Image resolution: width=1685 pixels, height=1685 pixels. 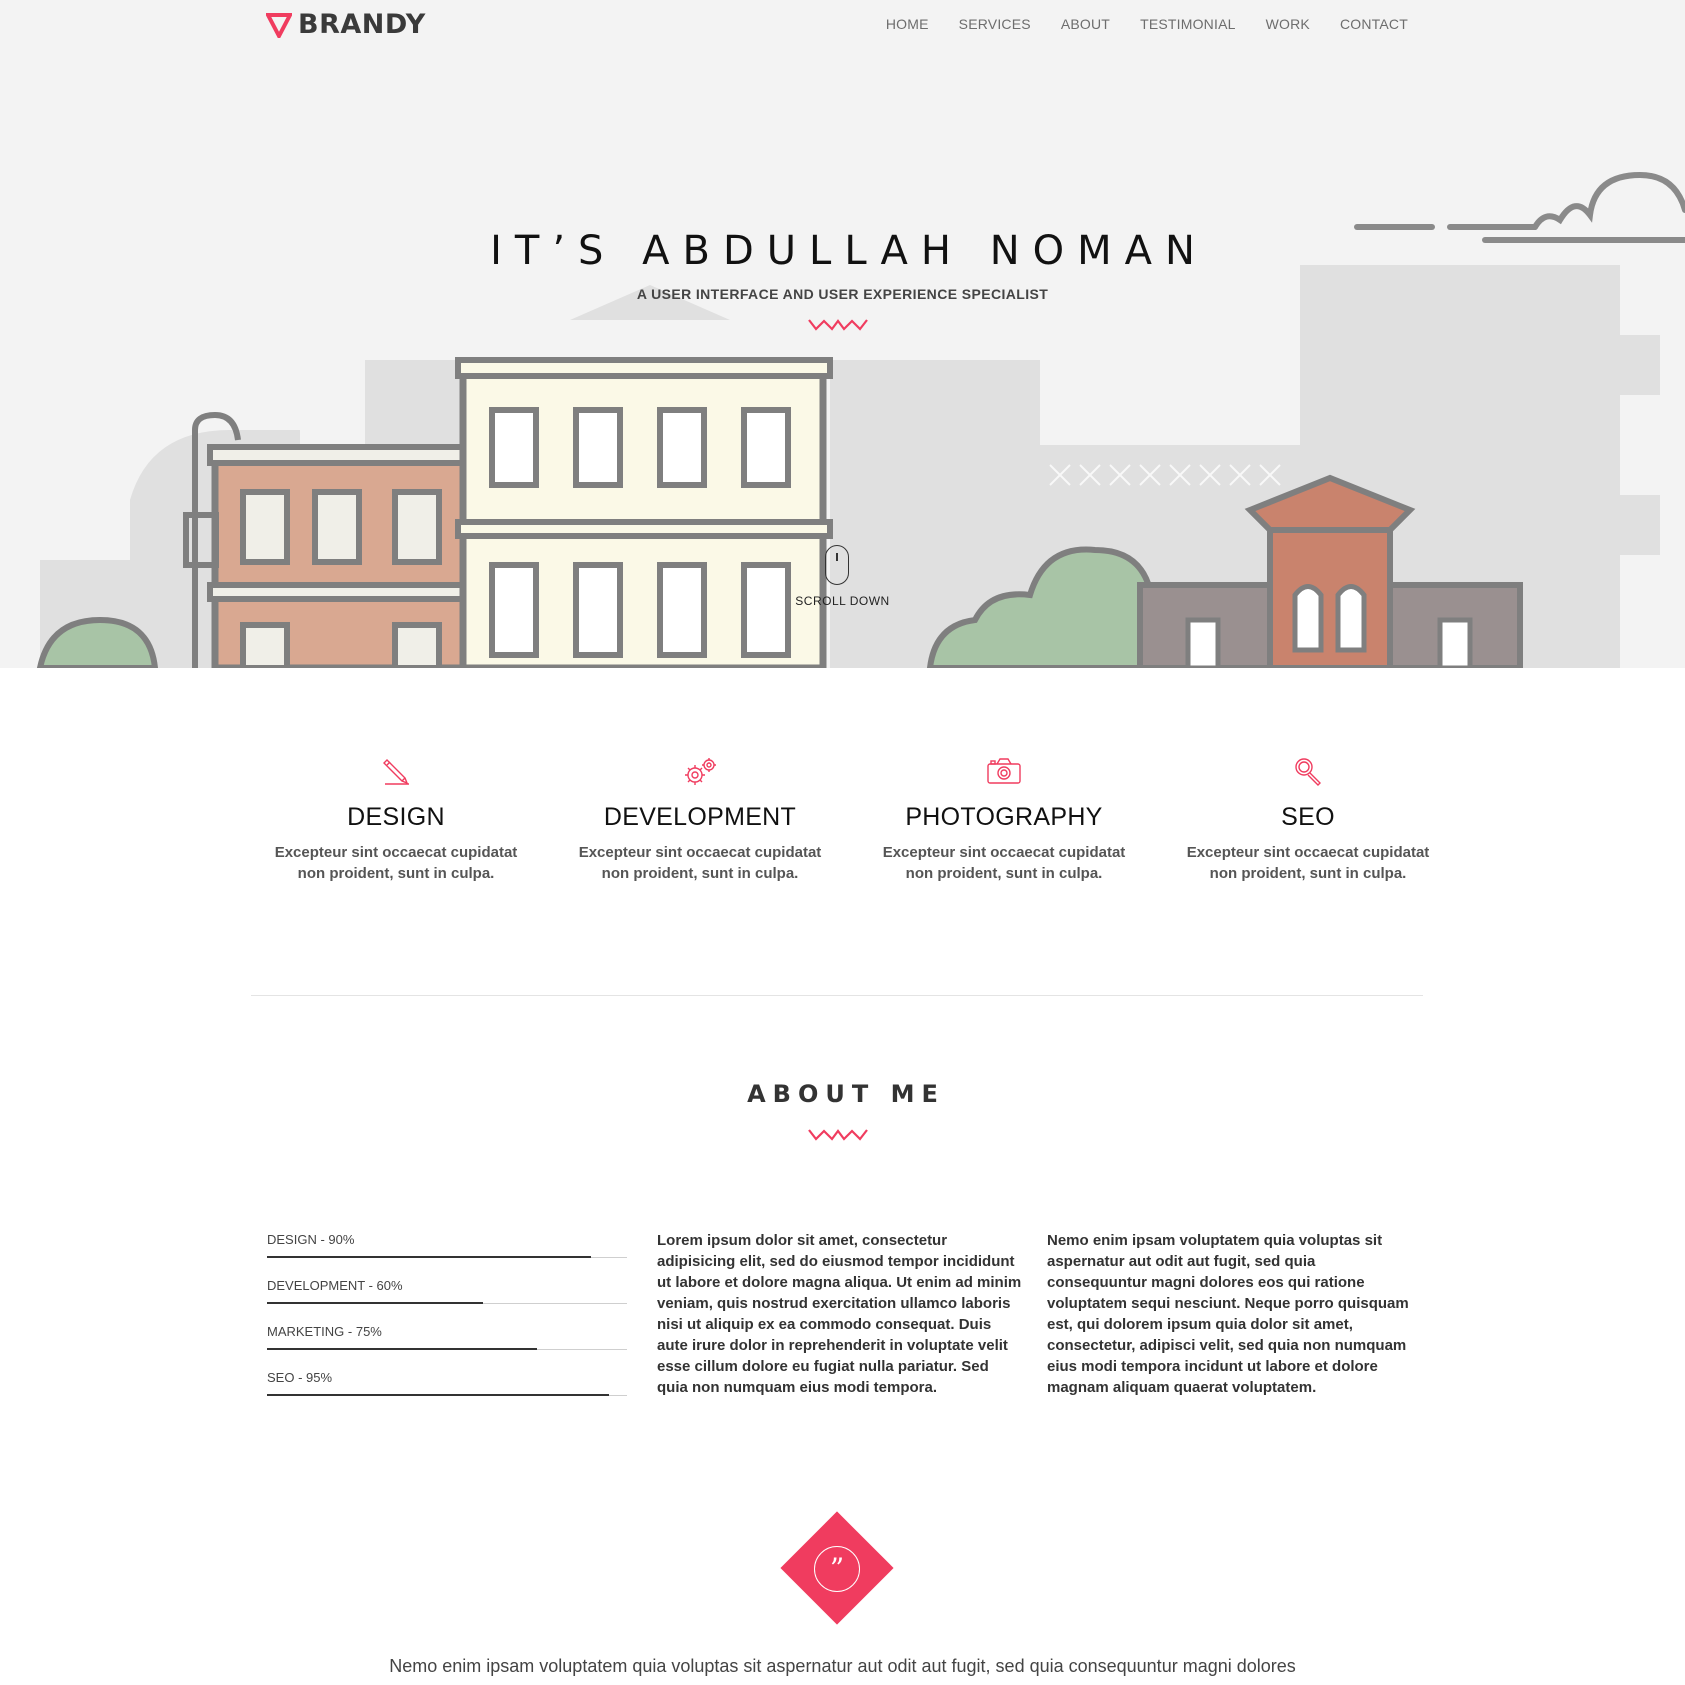 What do you see at coordinates (842, 601) in the screenshot?
I see `scroll-down-label: SCROLL DOWN` at bounding box center [842, 601].